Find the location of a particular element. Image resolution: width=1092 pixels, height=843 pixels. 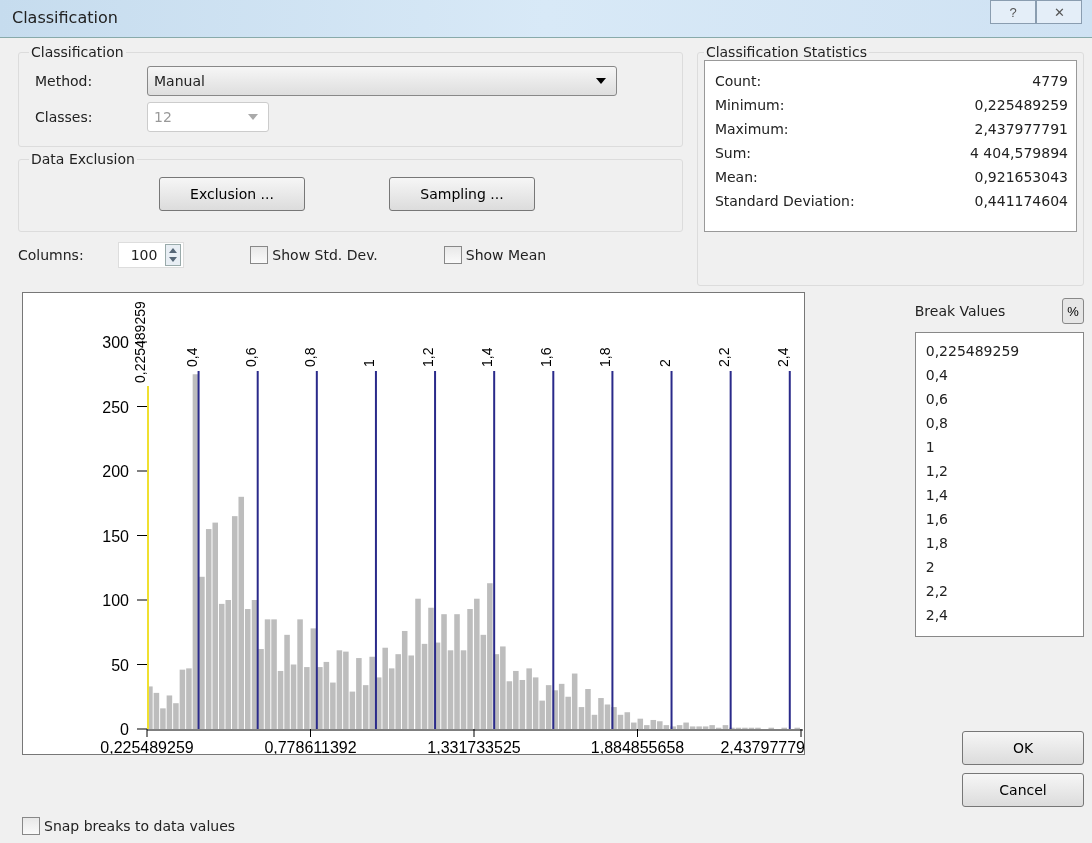

break-value-item: 0,6 is located at coordinates (936, 399).